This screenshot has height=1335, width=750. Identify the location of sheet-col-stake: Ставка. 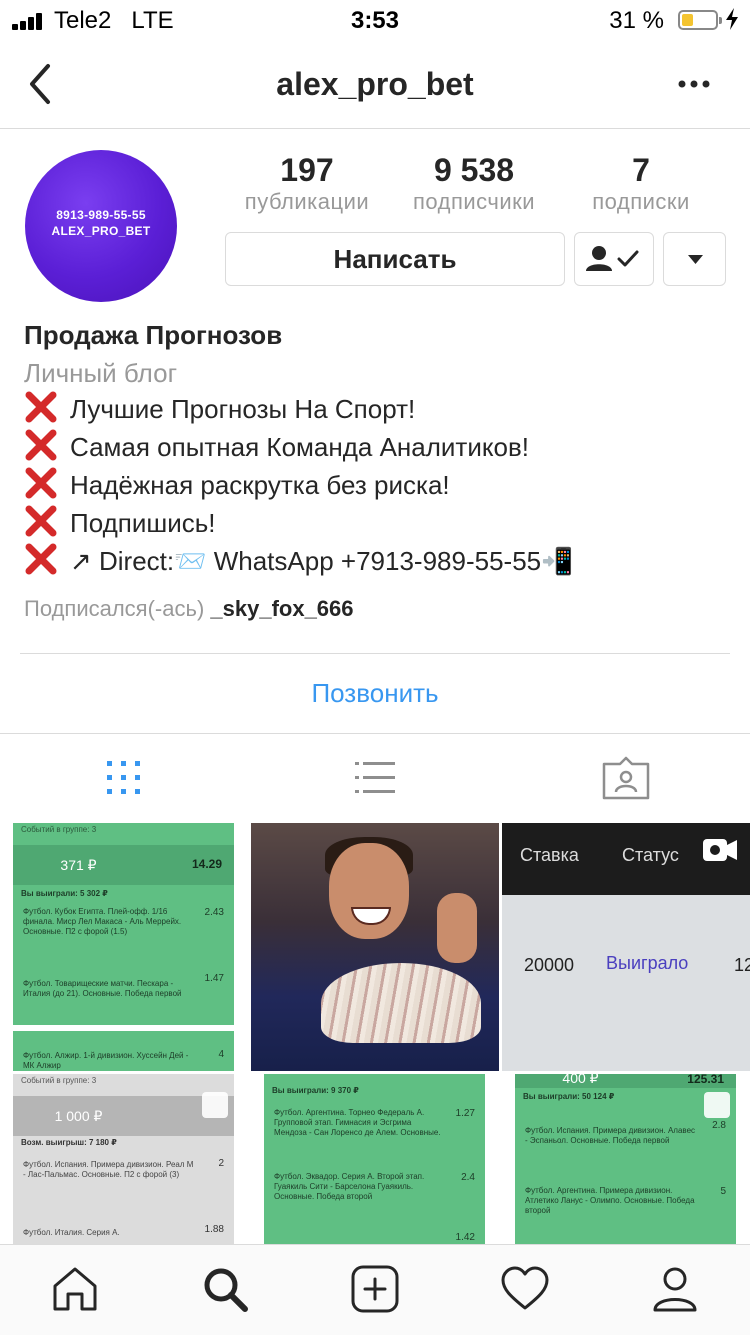
(549, 855).